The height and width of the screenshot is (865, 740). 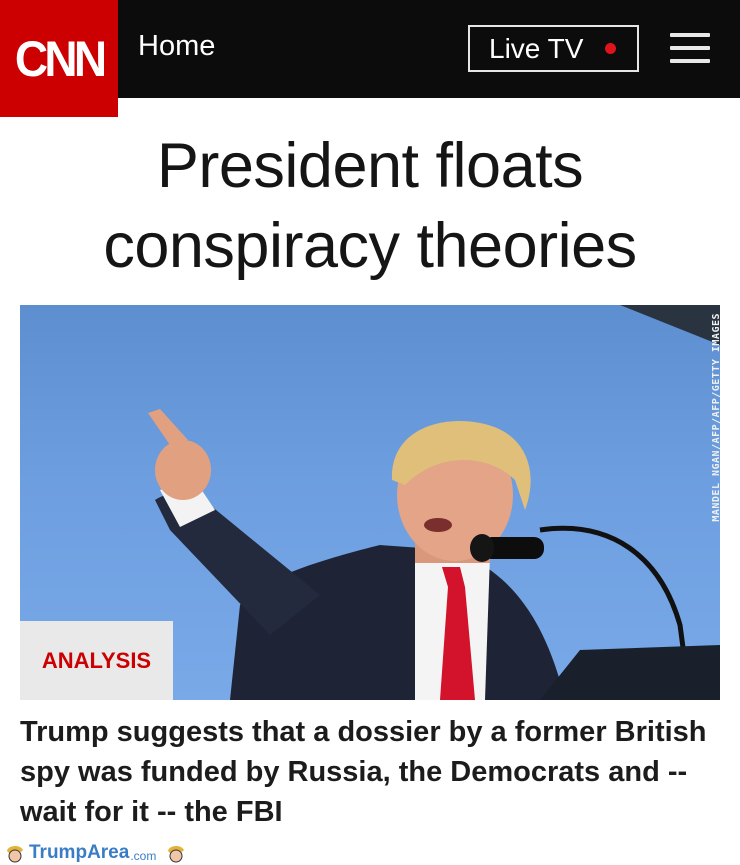 What do you see at coordinates (58, 852) in the screenshot?
I see `watermark-trump: Trump` at bounding box center [58, 852].